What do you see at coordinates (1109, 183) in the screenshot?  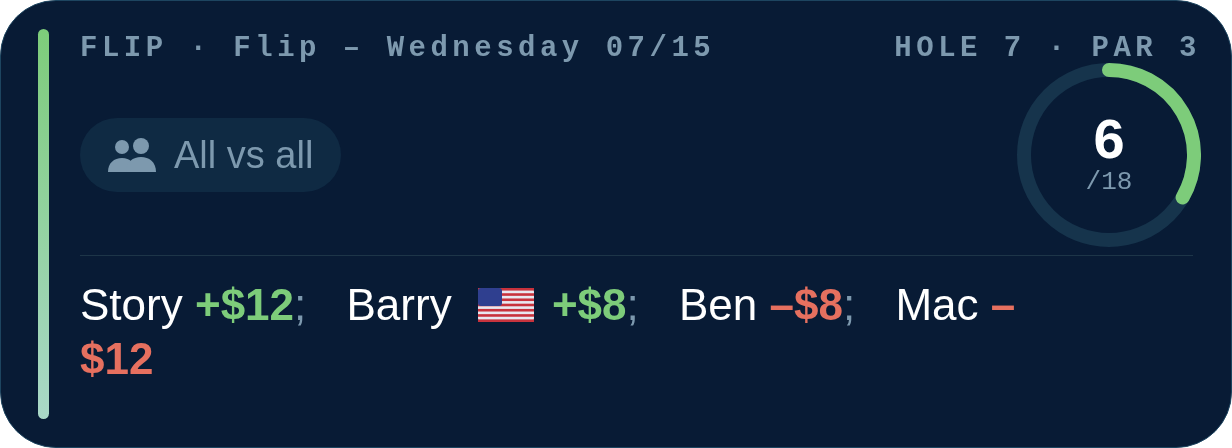 I see `hole-total: /18` at bounding box center [1109, 183].